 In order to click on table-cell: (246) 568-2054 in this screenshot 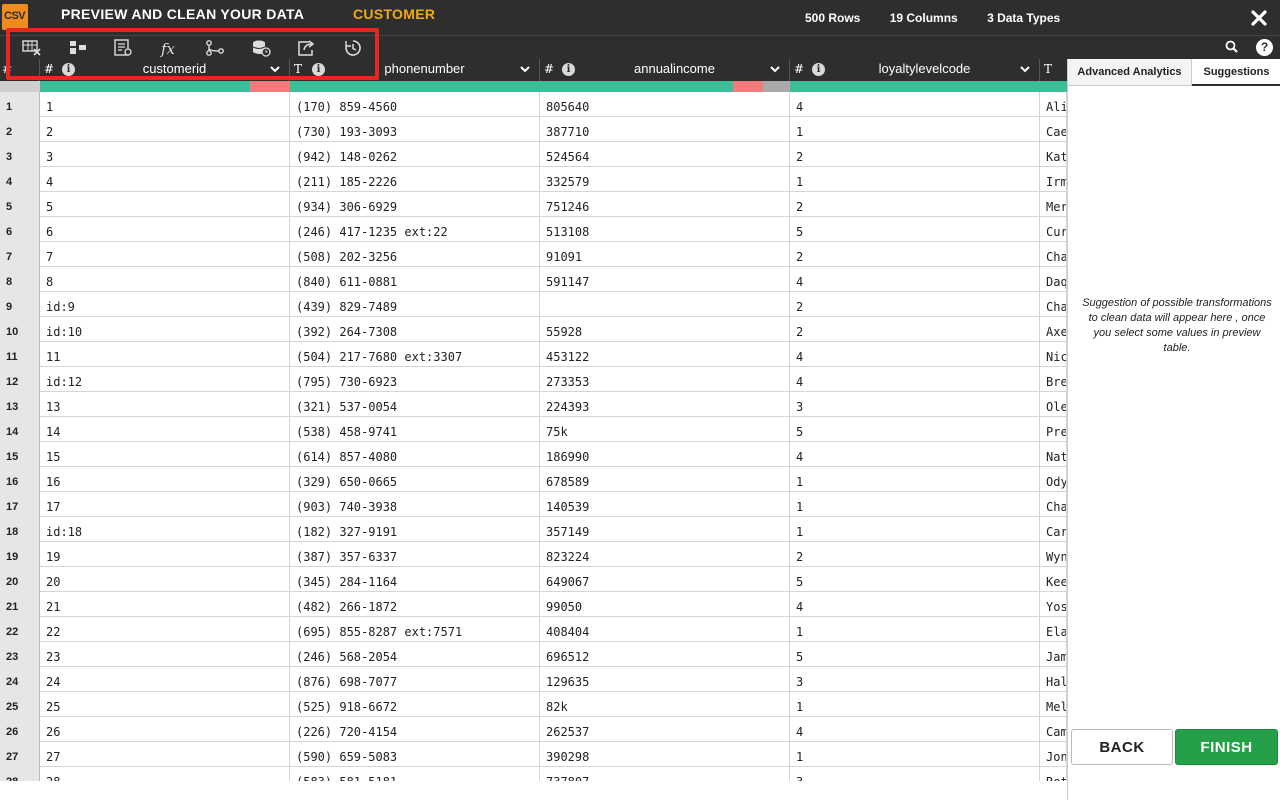, I will do `click(415, 654)`.